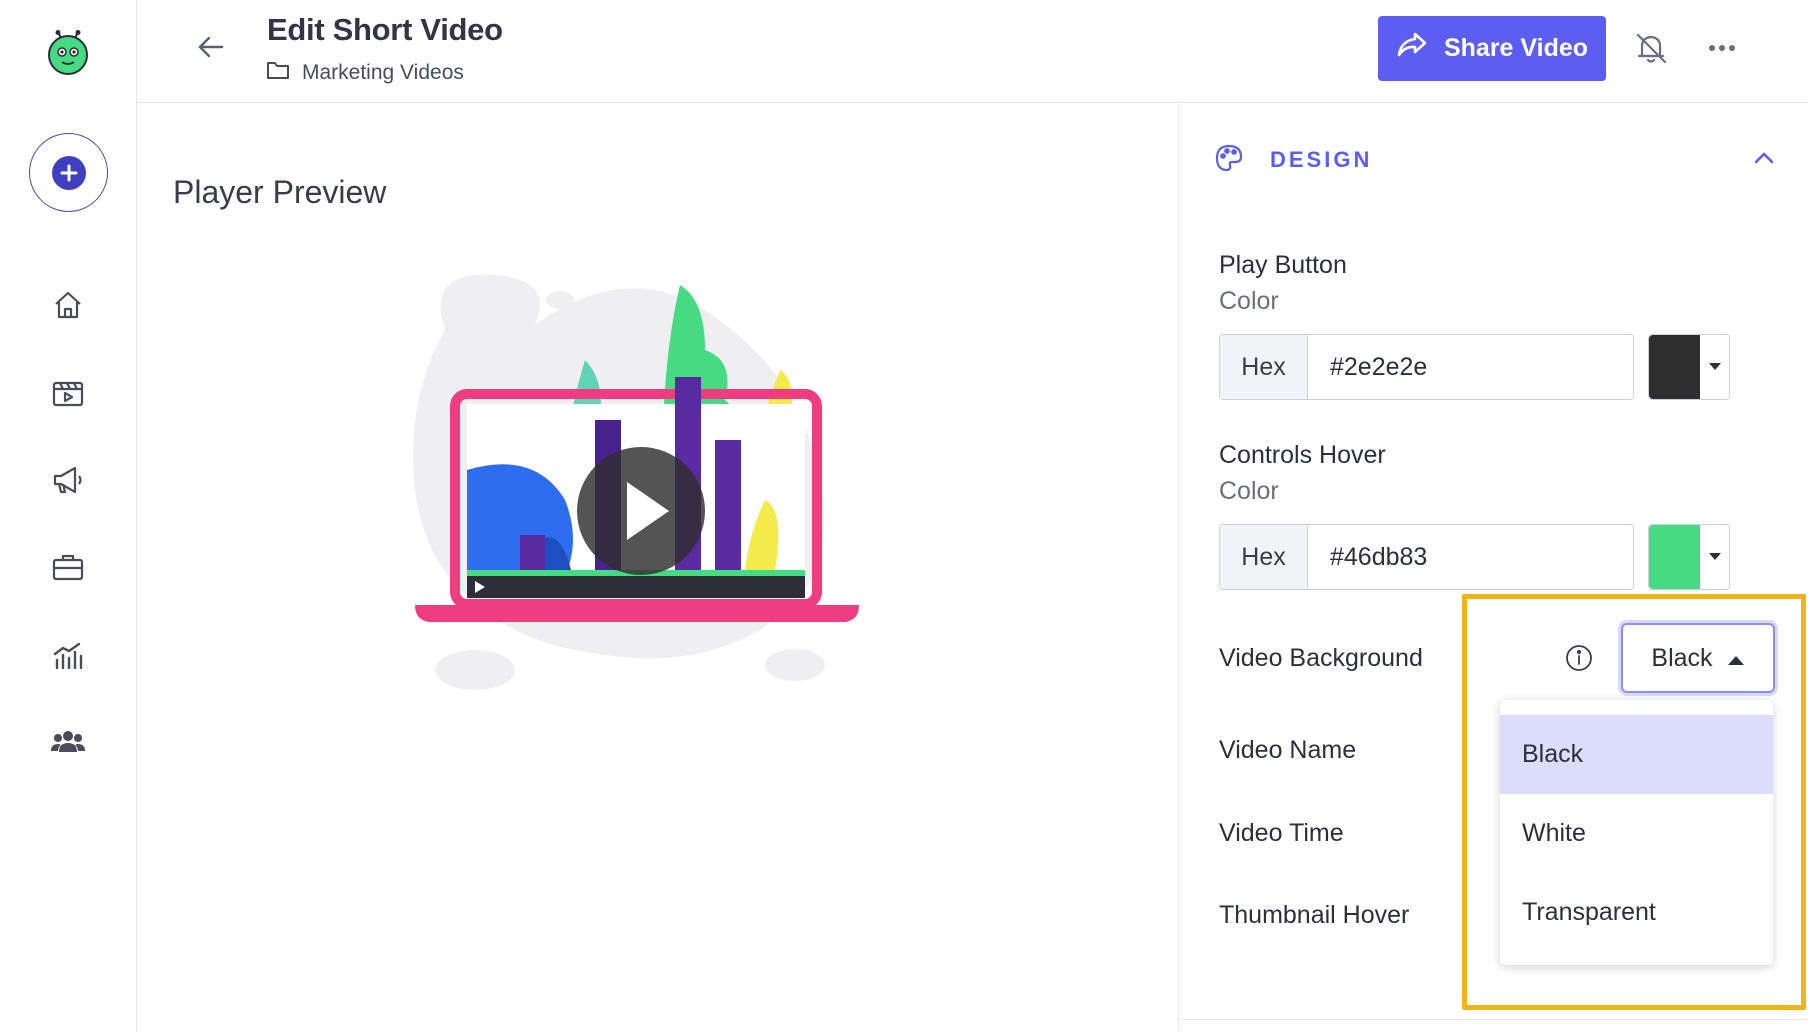  Describe the element at coordinates (68, 516) in the screenshot. I see `sidebar` at that location.